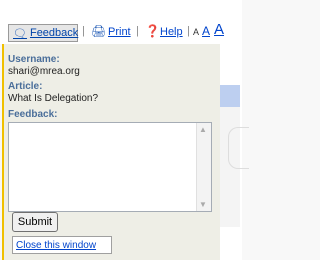 The height and width of the screenshot is (260, 320). I want to click on toolbar: 🗨 Feedback | 🖨 Print | ❓ Help | A A A, so click(120, 22).